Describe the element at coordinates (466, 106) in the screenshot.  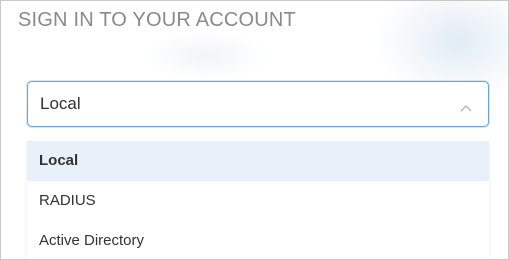
I see `chevron-up-icon` at that location.